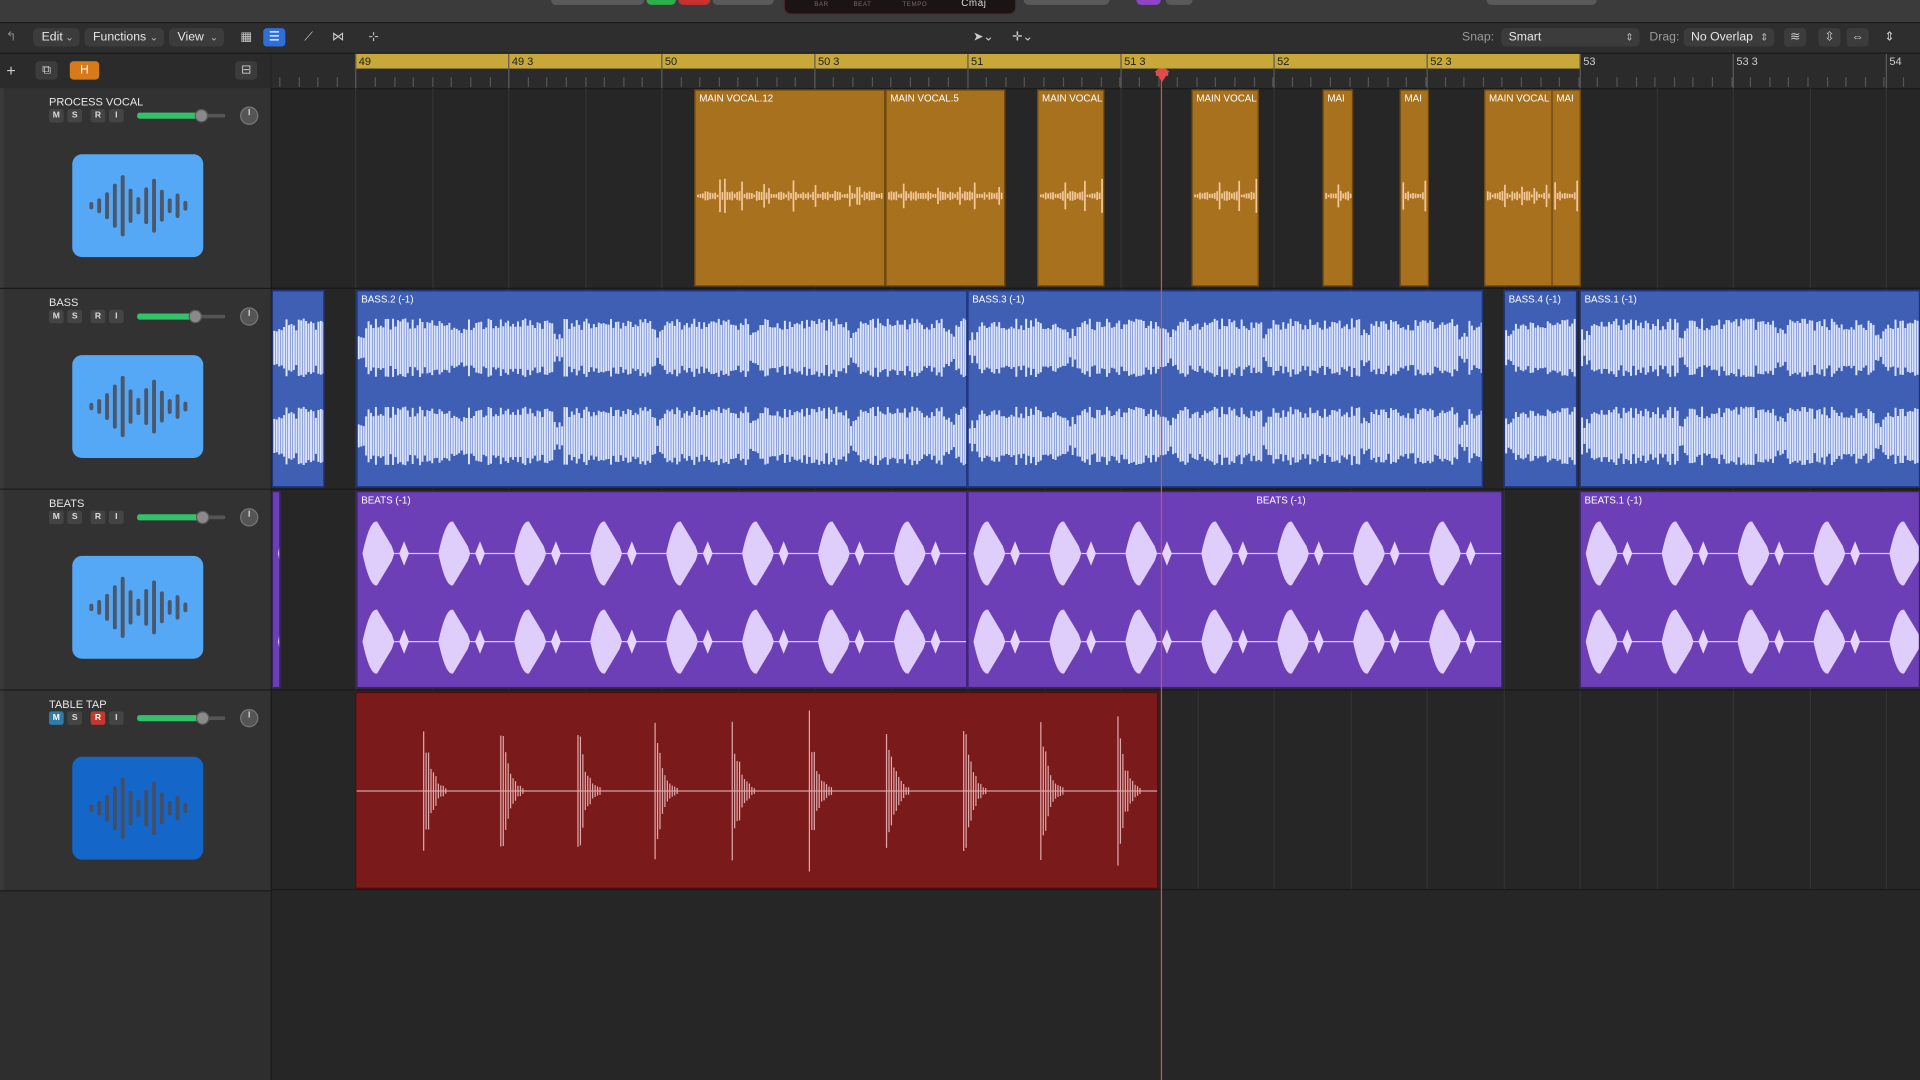  Describe the element at coordinates (743, 2) in the screenshot. I see `cycle-button` at that location.